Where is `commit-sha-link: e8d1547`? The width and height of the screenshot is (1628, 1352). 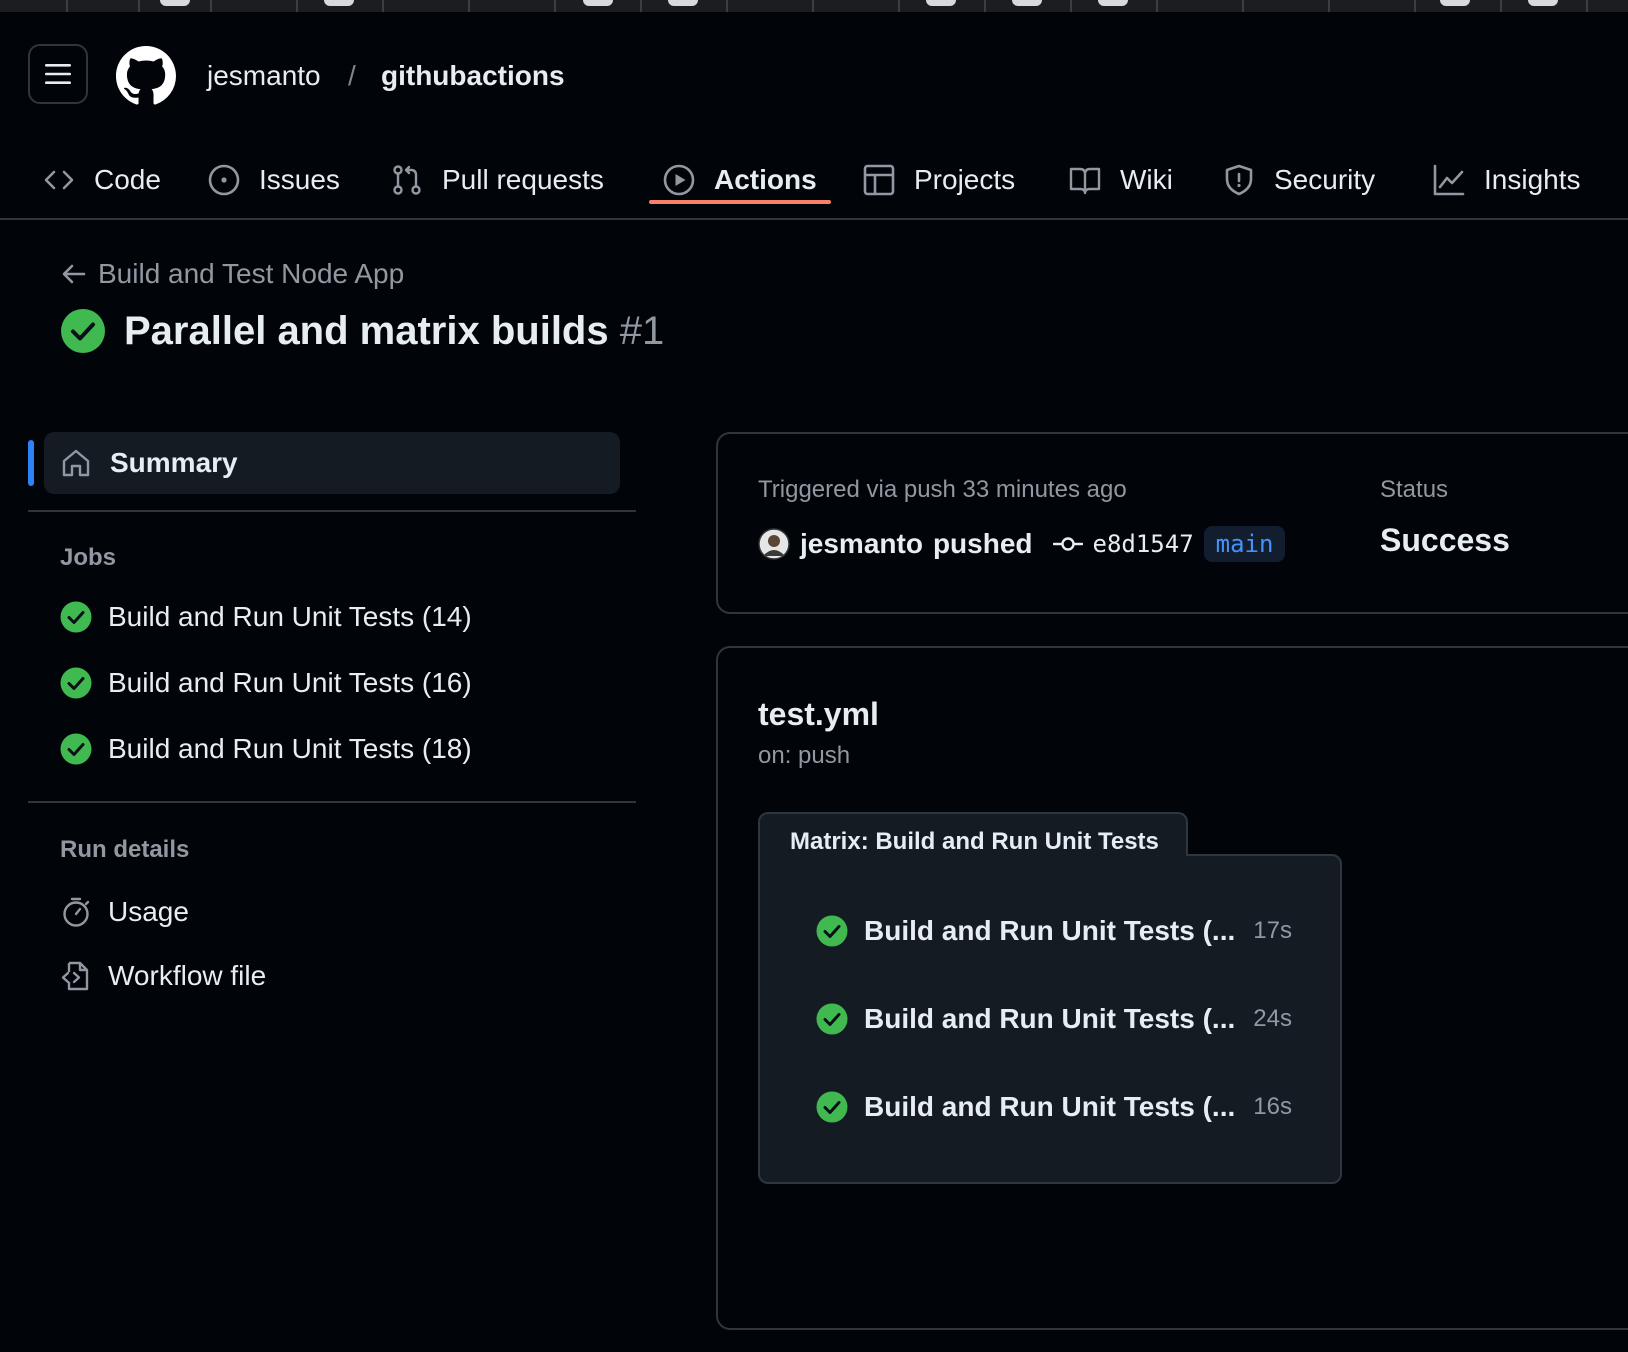
commit-sha-link: e8d1547 is located at coordinates (1143, 544).